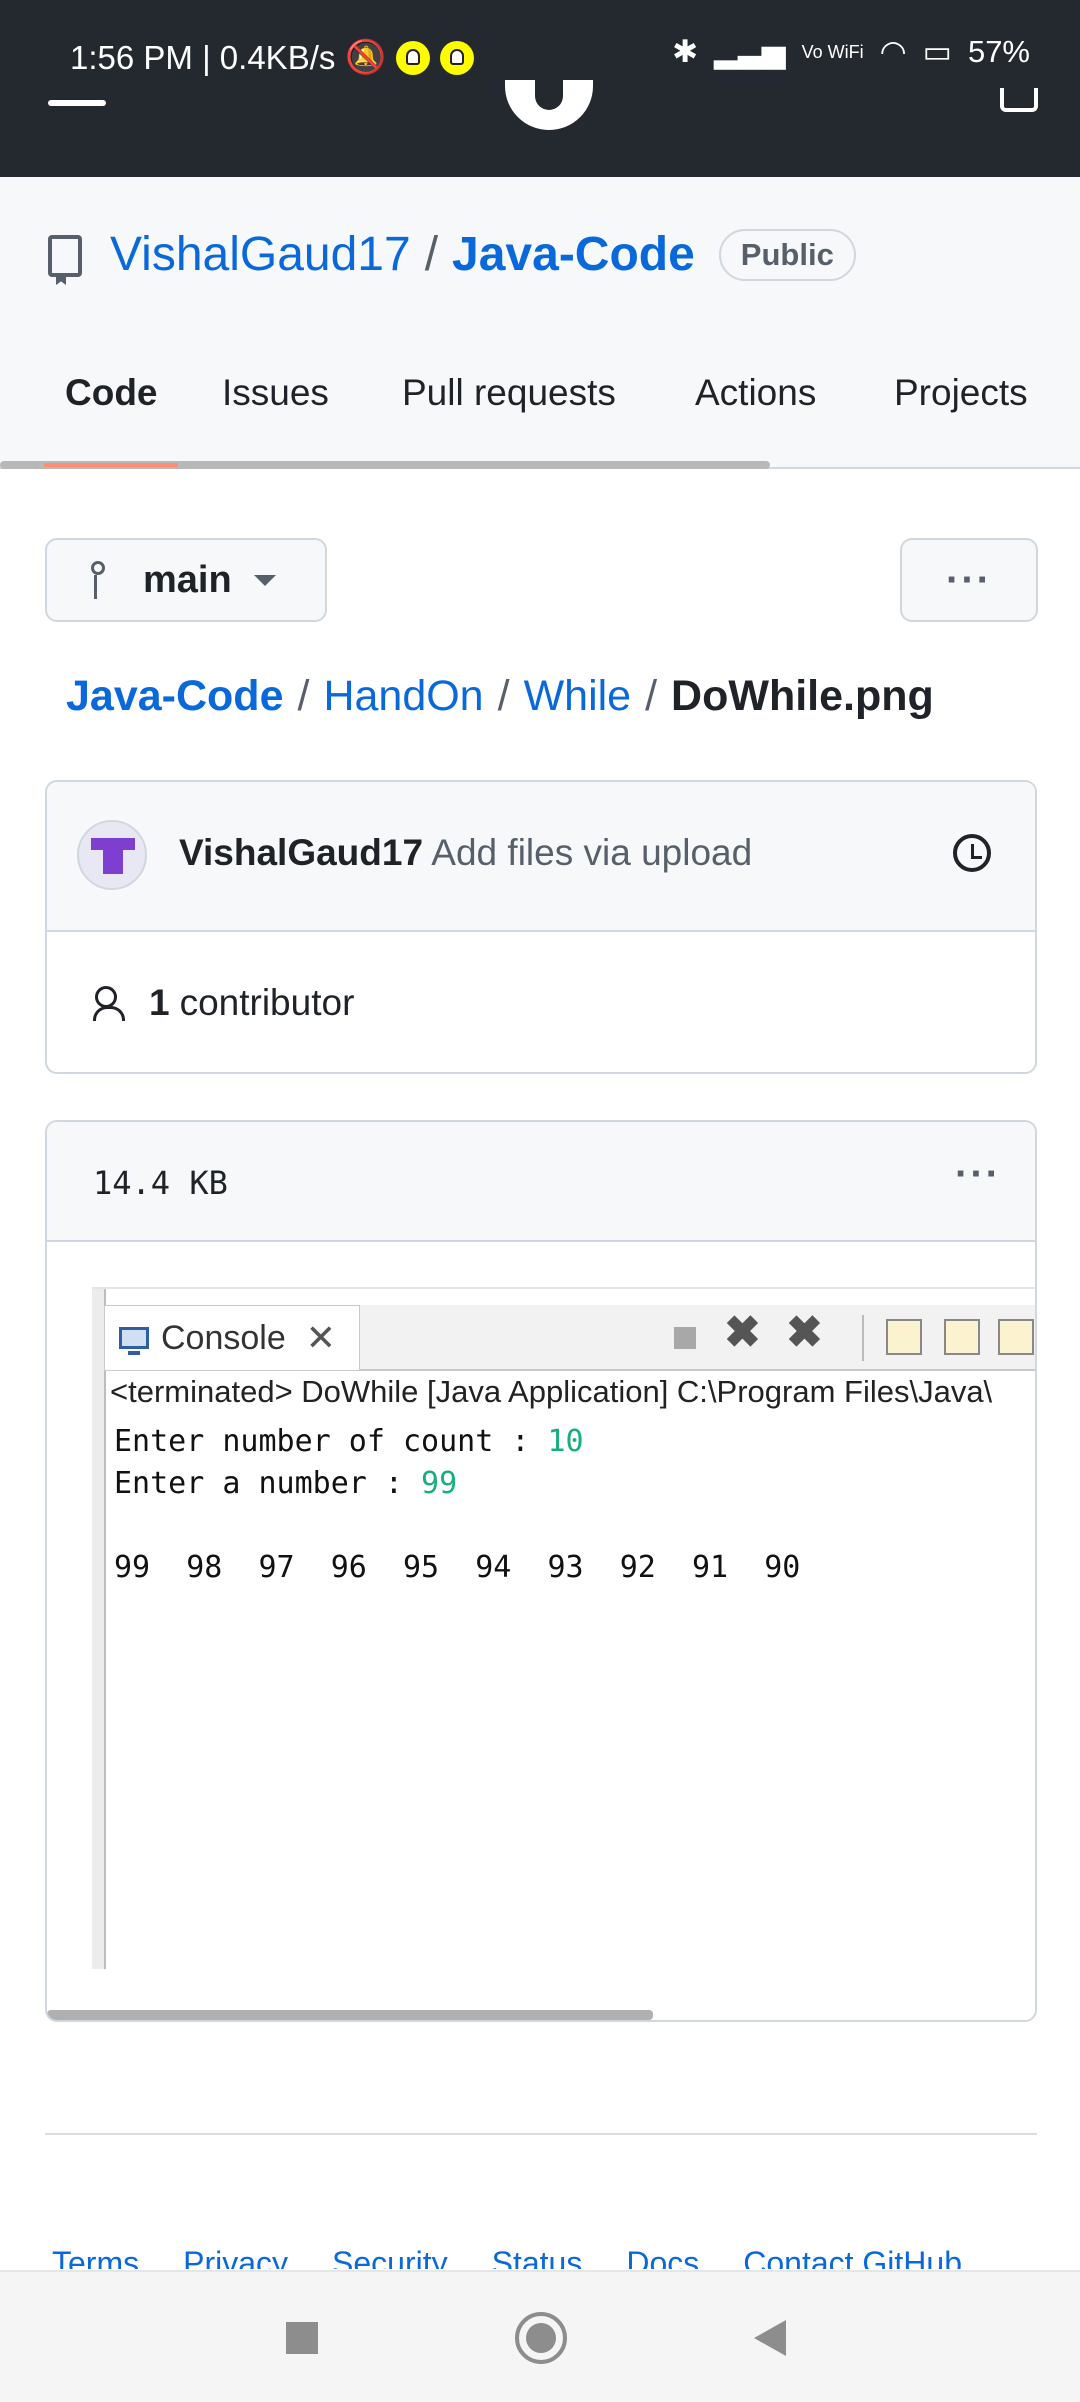 This screenshot has width=1080, height=2402. I want to click on battery-level: 57%, so click(998, 51).